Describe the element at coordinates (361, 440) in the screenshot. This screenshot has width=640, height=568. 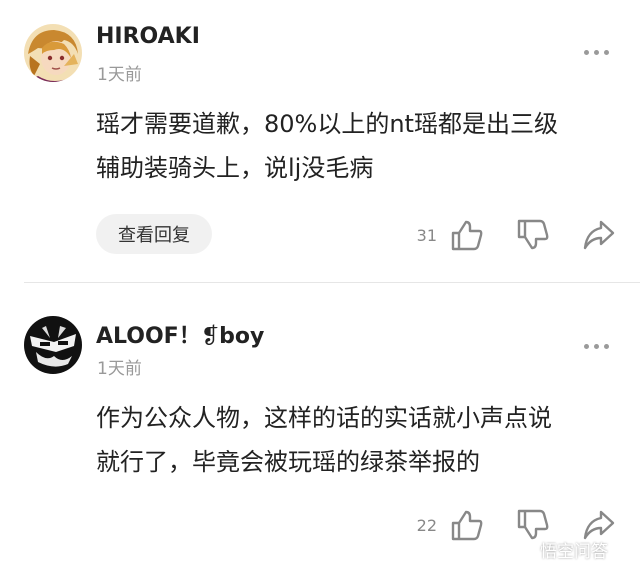
I see `comment-text: 作为公众人物，这样的话的实话就小声点说 就行了，毕竟会被玩瑶的绿茶举报的` at that location.